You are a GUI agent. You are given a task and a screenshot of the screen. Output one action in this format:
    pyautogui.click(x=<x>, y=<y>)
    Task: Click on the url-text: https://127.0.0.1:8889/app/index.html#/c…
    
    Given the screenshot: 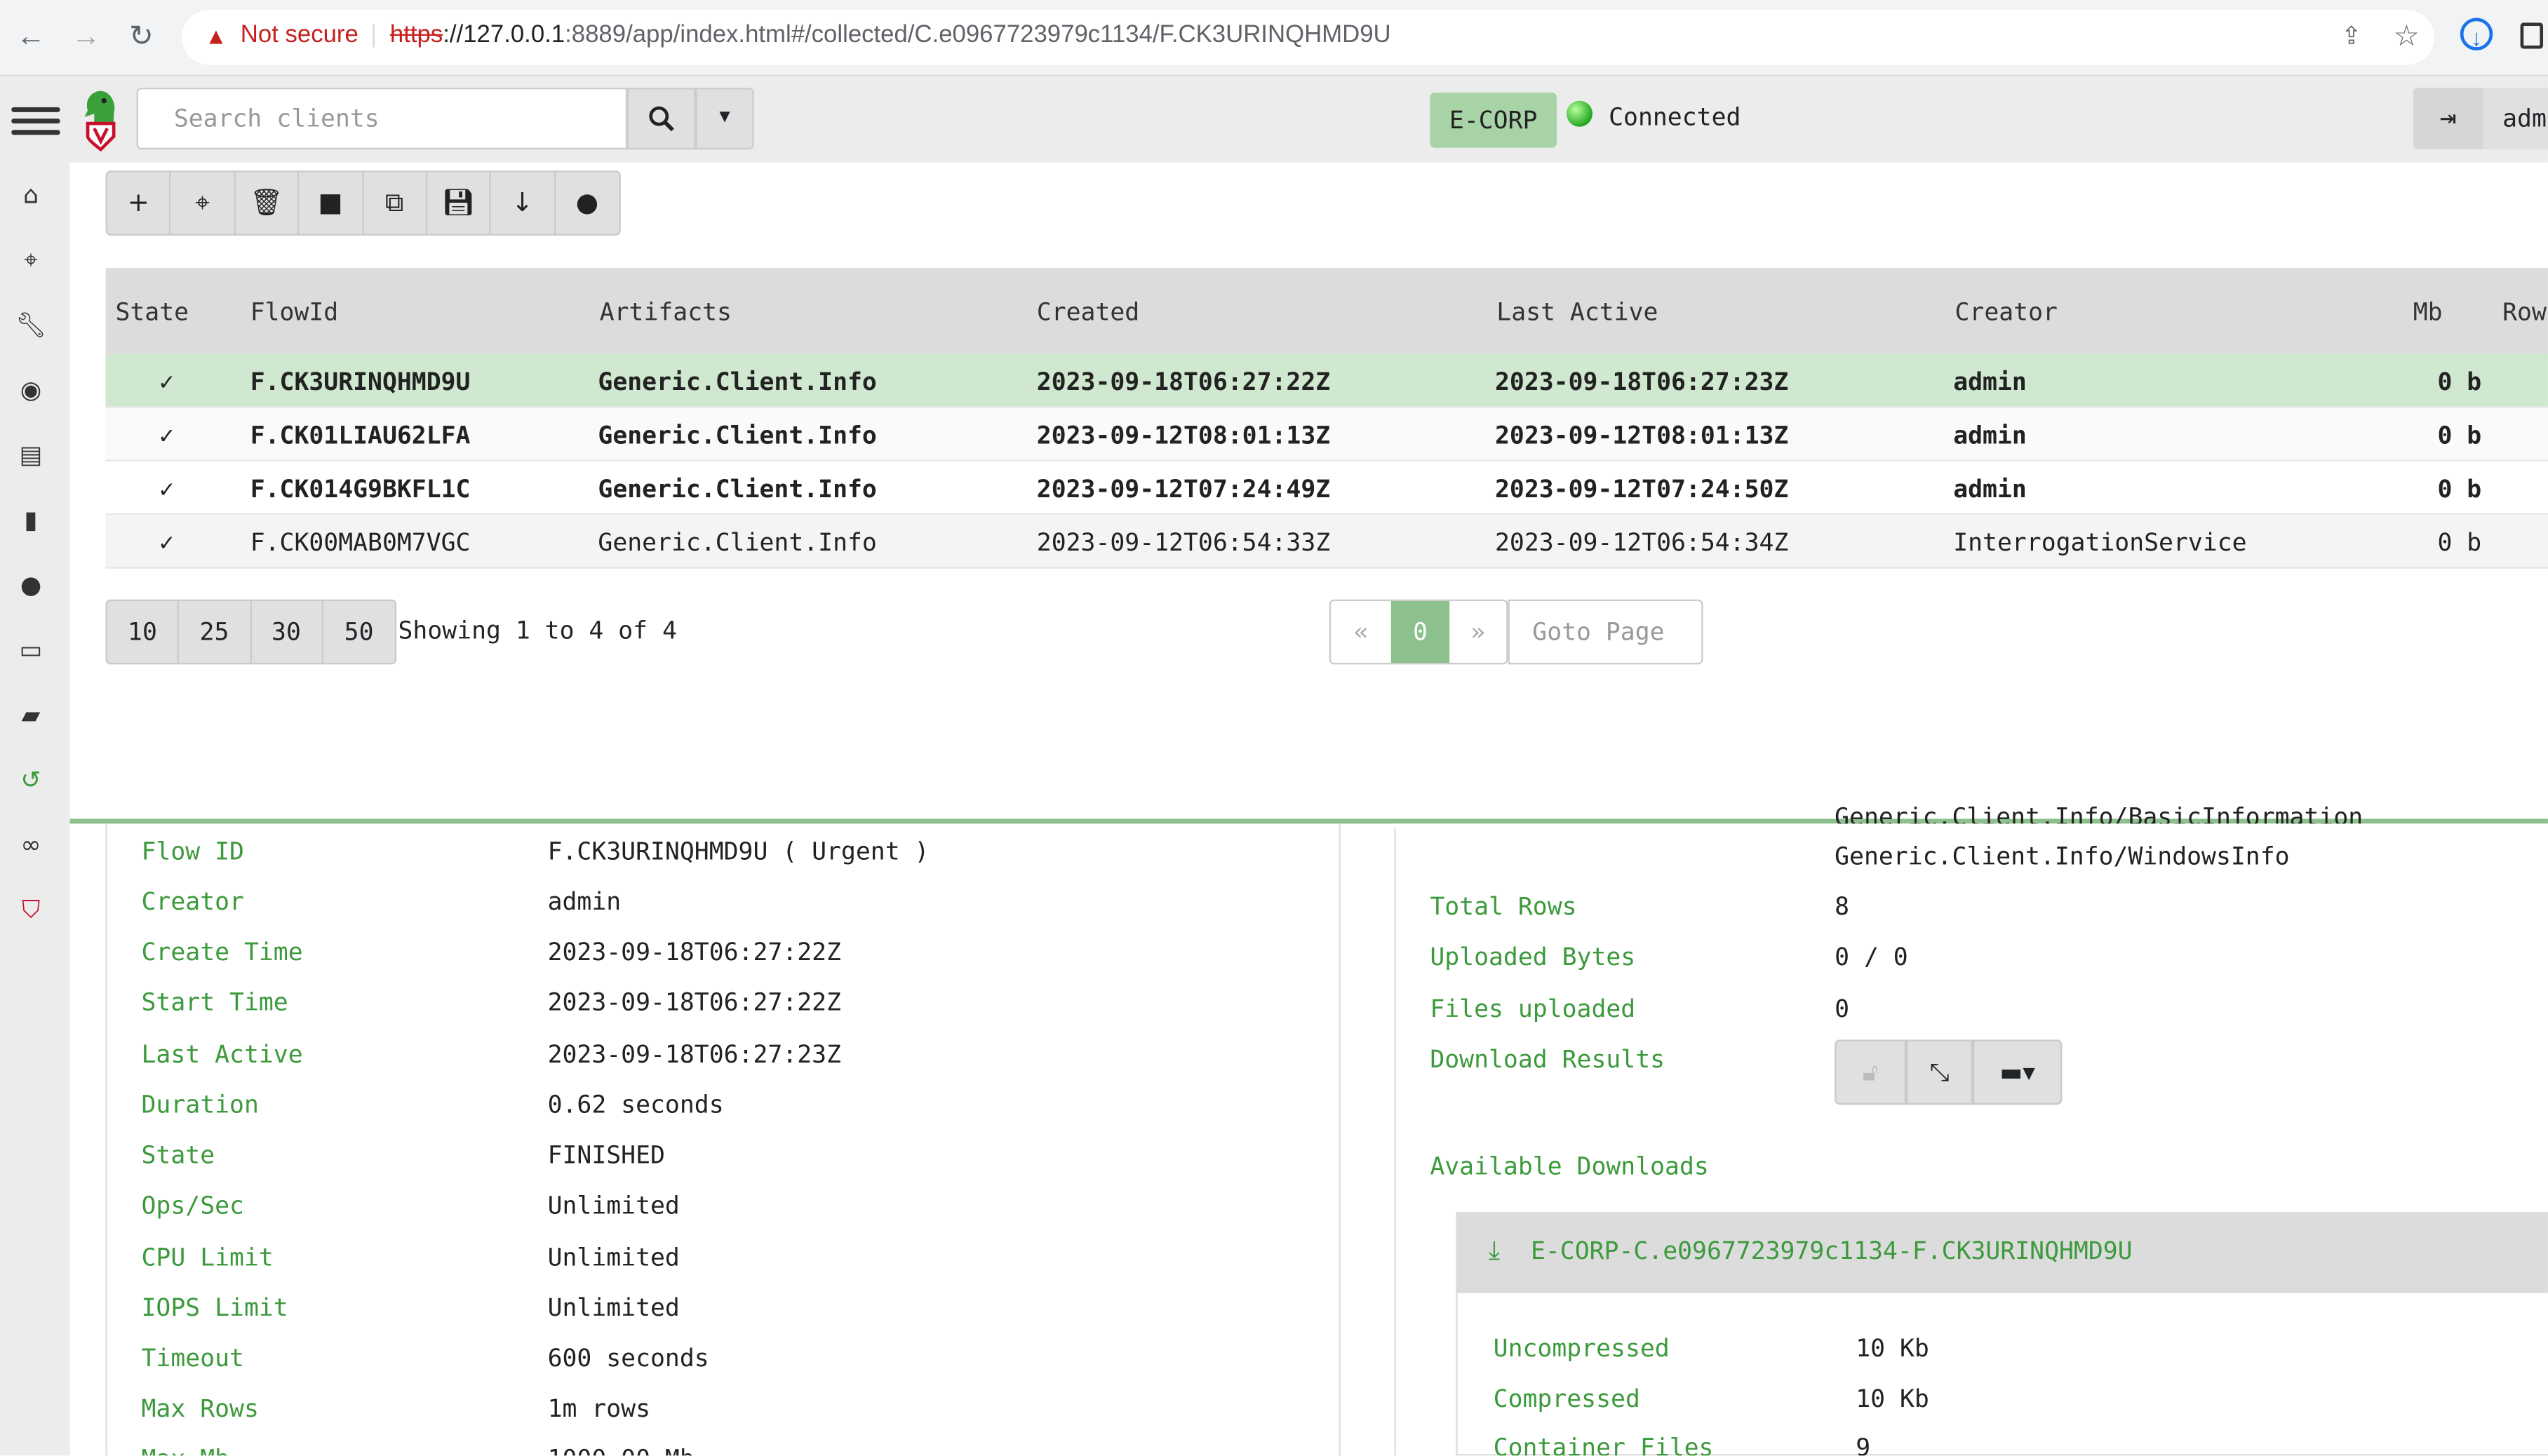 What is the action you would take?
    pyautogui.click(x=890, y=34)
    